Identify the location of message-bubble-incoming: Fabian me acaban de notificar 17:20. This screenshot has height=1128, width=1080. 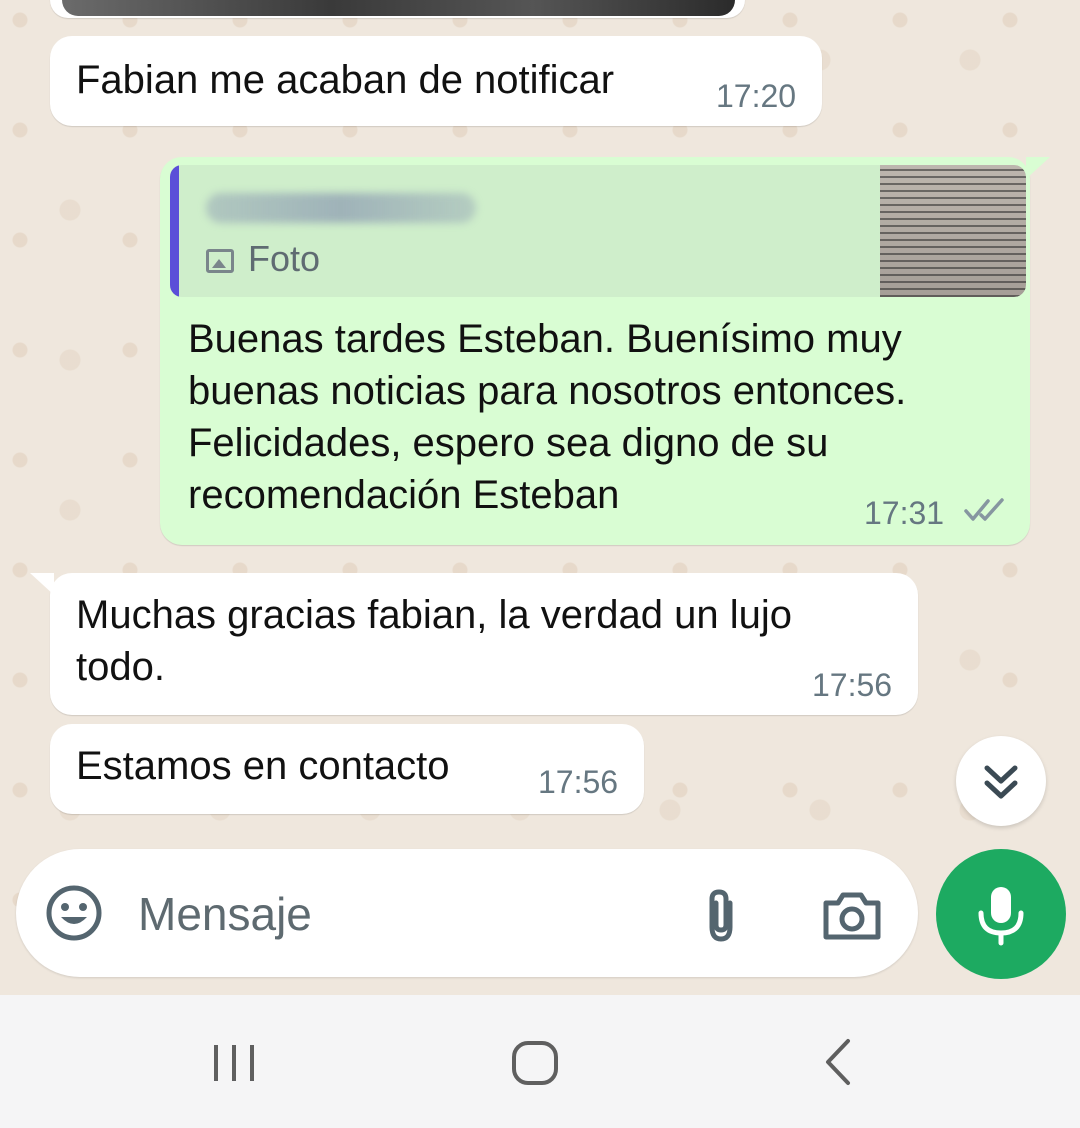
(436, 81).